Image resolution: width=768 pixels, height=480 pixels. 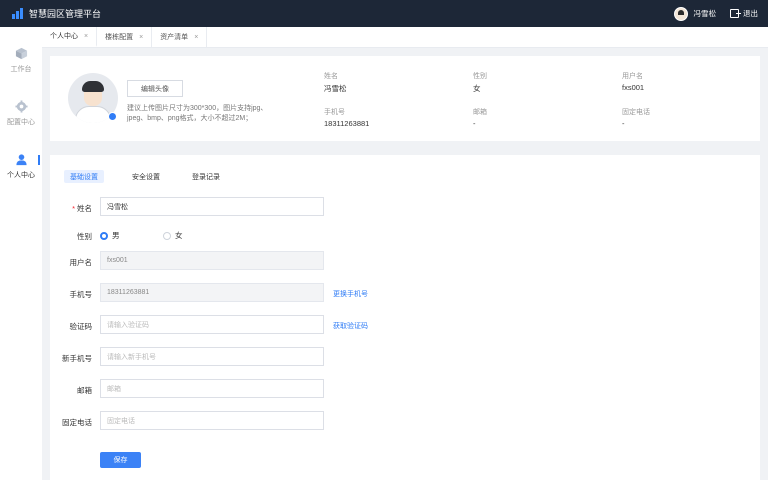 I want to click on info-value-email: -, so click(x=474, y=123).